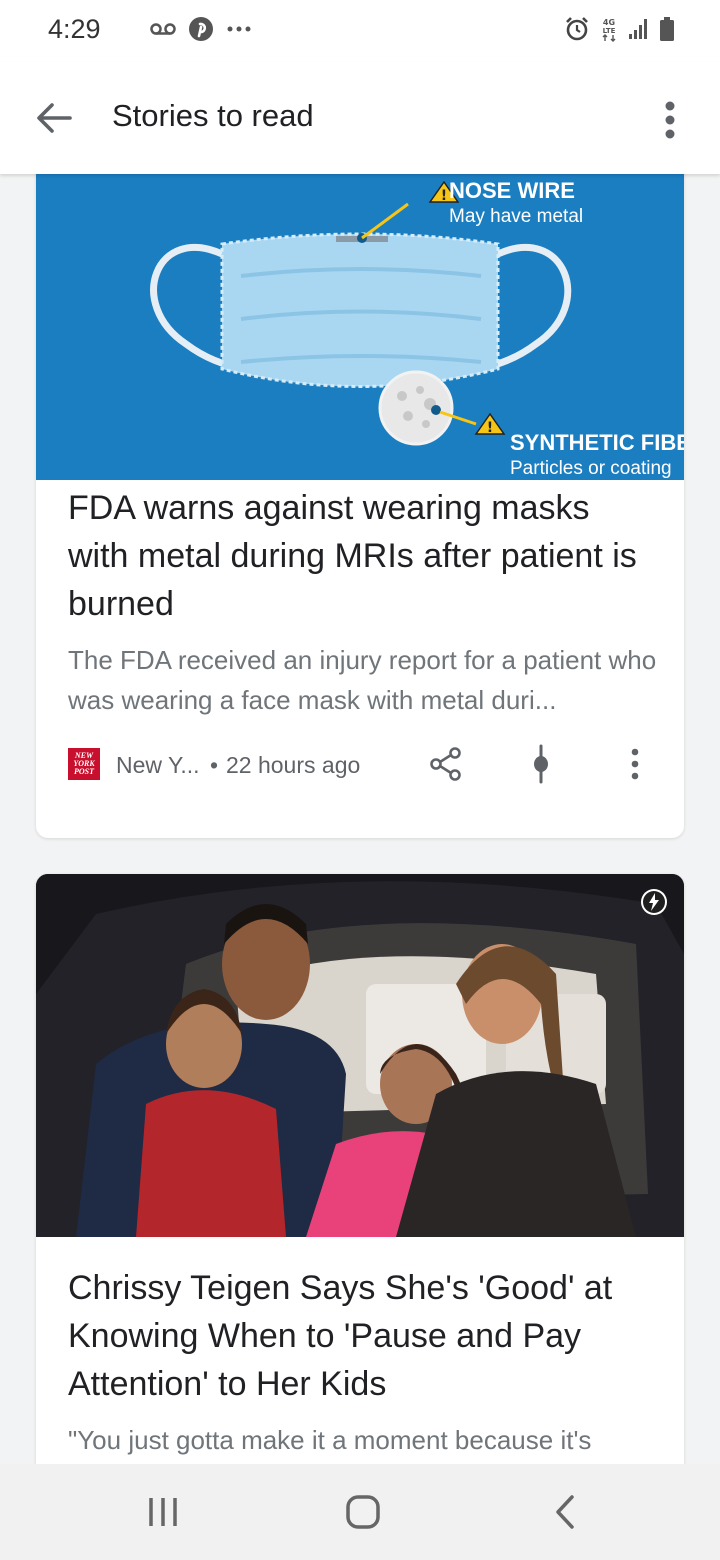 The height and width of the screenshot is (1560, 720). What do you see at coordinates (566, 1512) in the screenshot?
I see `back-icon` at bounding box center [566, 1512].